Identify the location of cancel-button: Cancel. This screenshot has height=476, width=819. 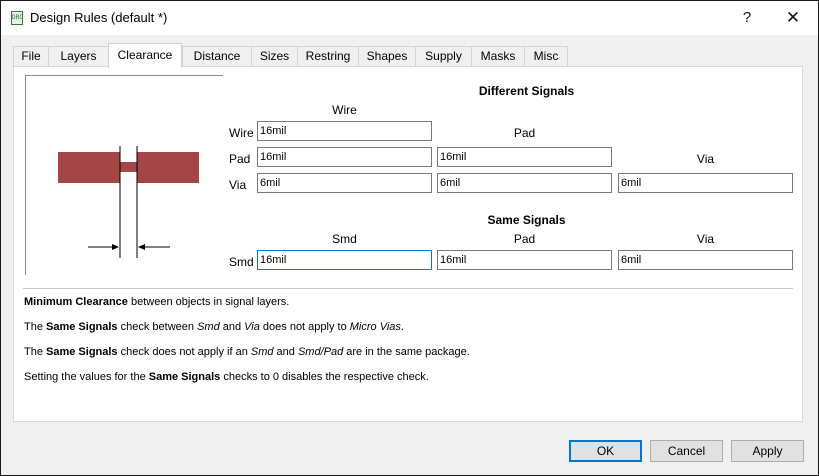
(686, 451).